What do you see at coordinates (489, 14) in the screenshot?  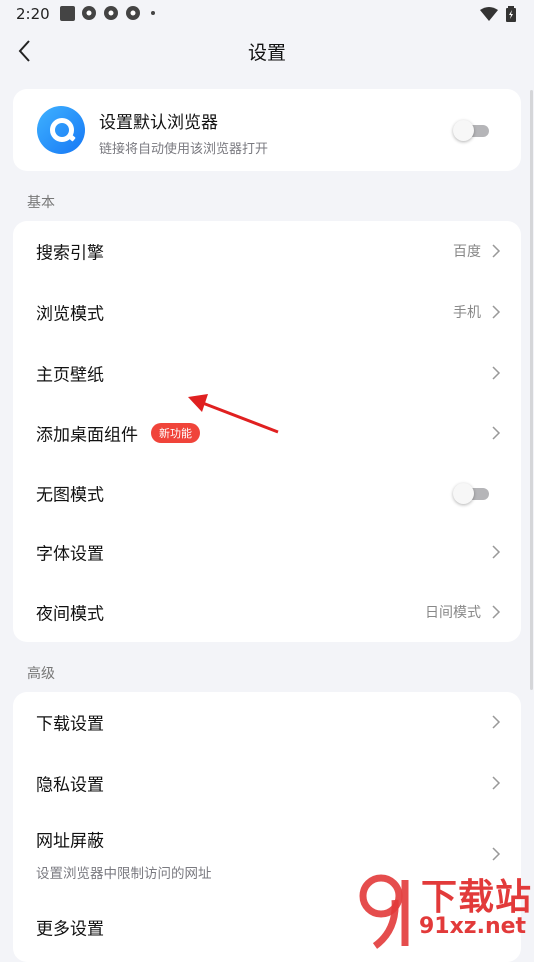 I see `wifi-icon` at bounding box center [489, 14].